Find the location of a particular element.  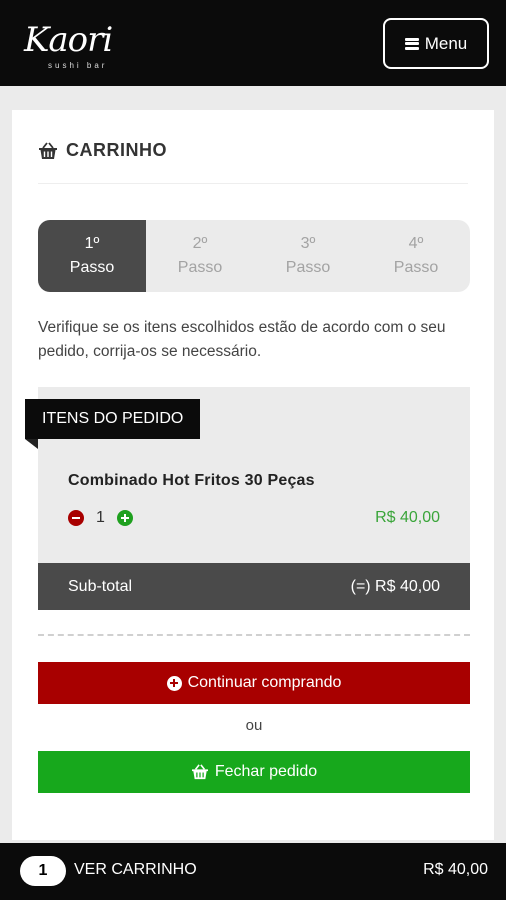

subtotal-label: Sub-total is located at coordinates (100, 586).